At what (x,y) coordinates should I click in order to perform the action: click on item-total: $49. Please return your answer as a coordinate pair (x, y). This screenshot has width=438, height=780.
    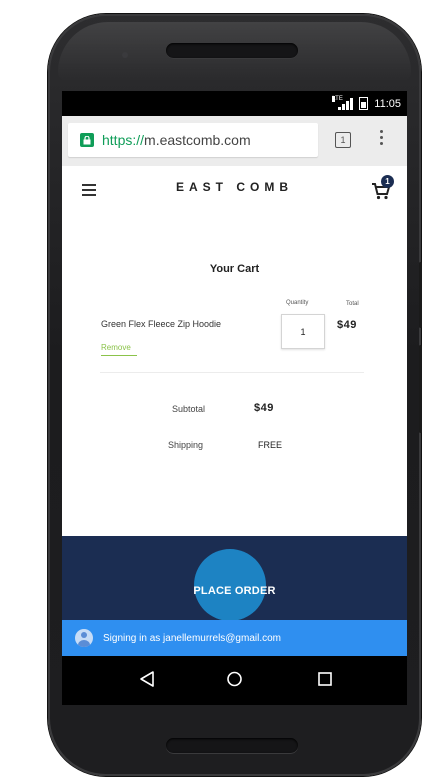
    Looking at the image, I should click on (347, 325).